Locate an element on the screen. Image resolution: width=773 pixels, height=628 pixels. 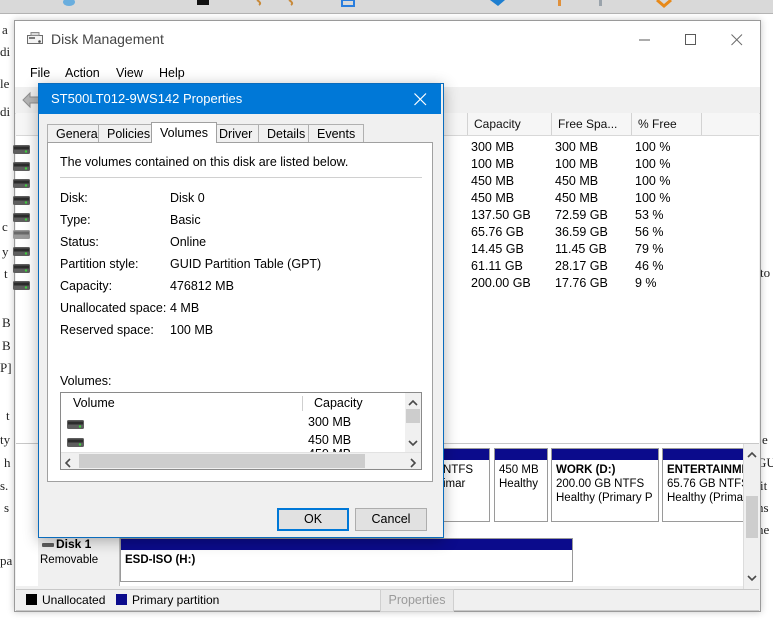
value-type: Basic is located at coordinates (185, 220).